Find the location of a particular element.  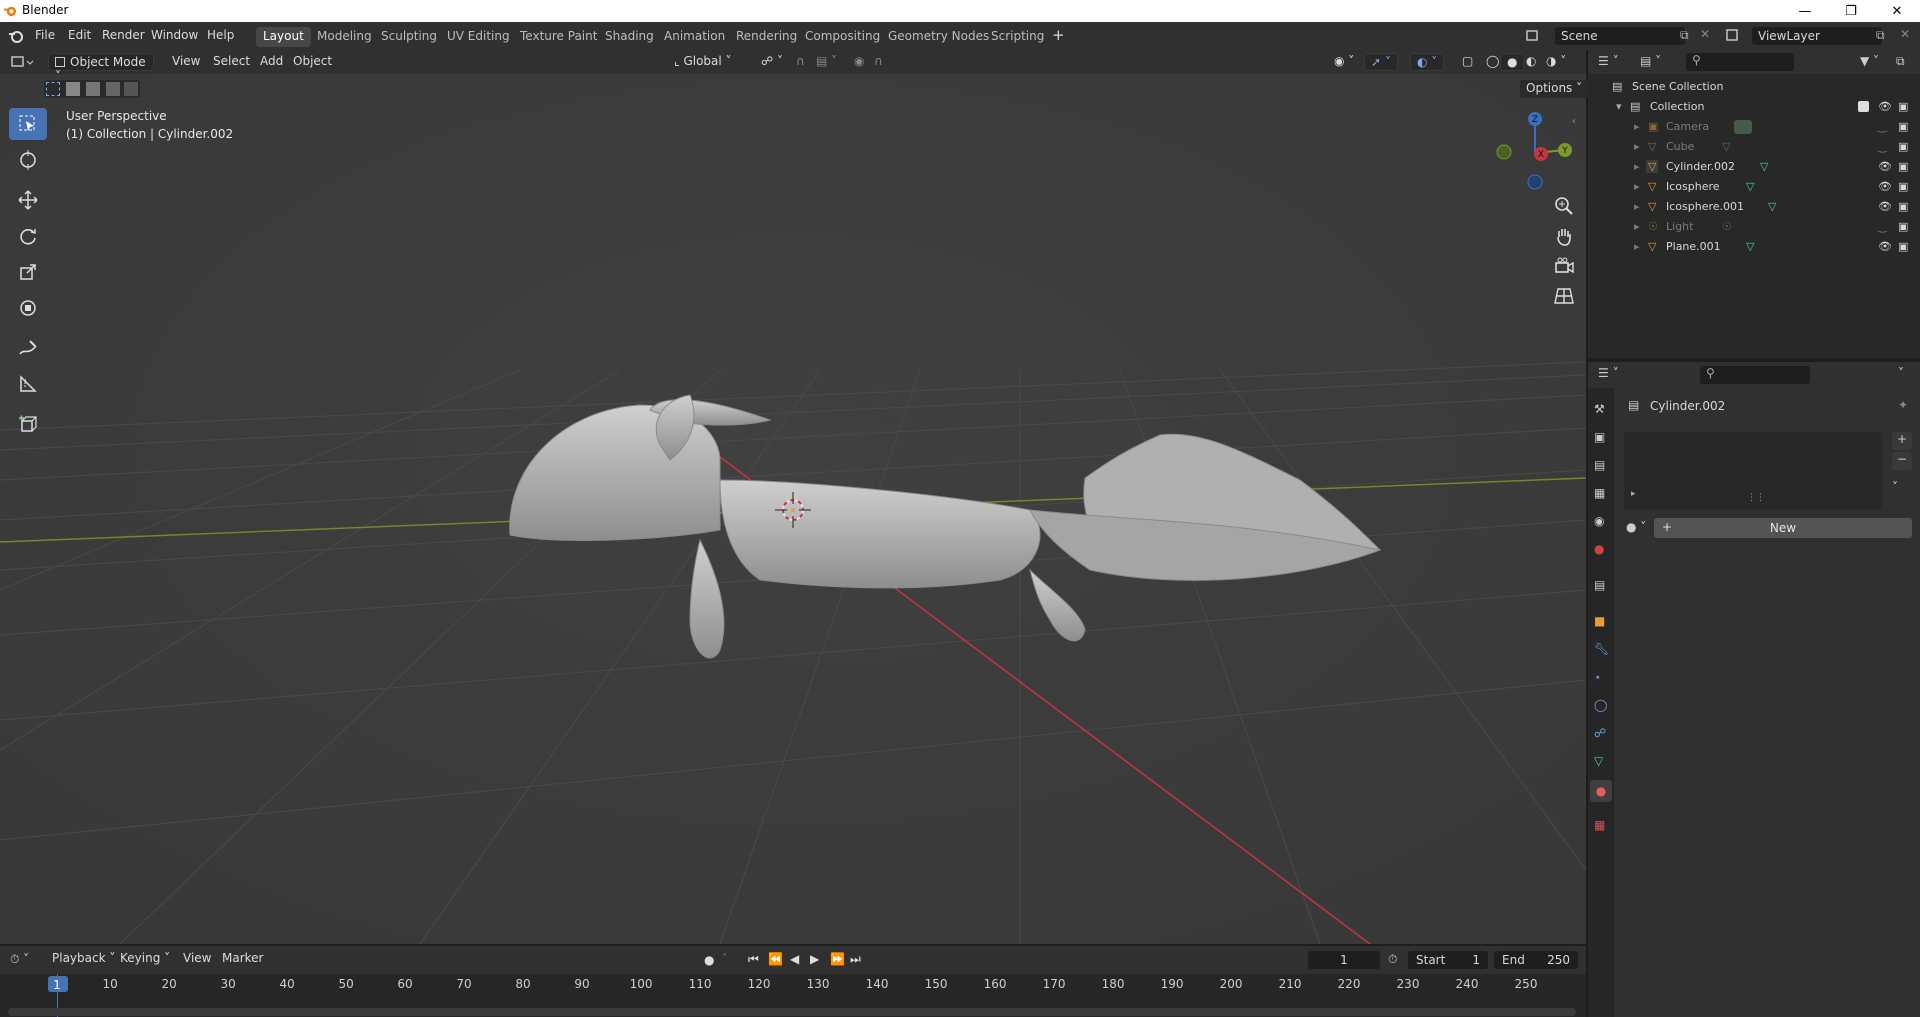

object-tab-icon: ■ is located at coordinates (1599, 621).